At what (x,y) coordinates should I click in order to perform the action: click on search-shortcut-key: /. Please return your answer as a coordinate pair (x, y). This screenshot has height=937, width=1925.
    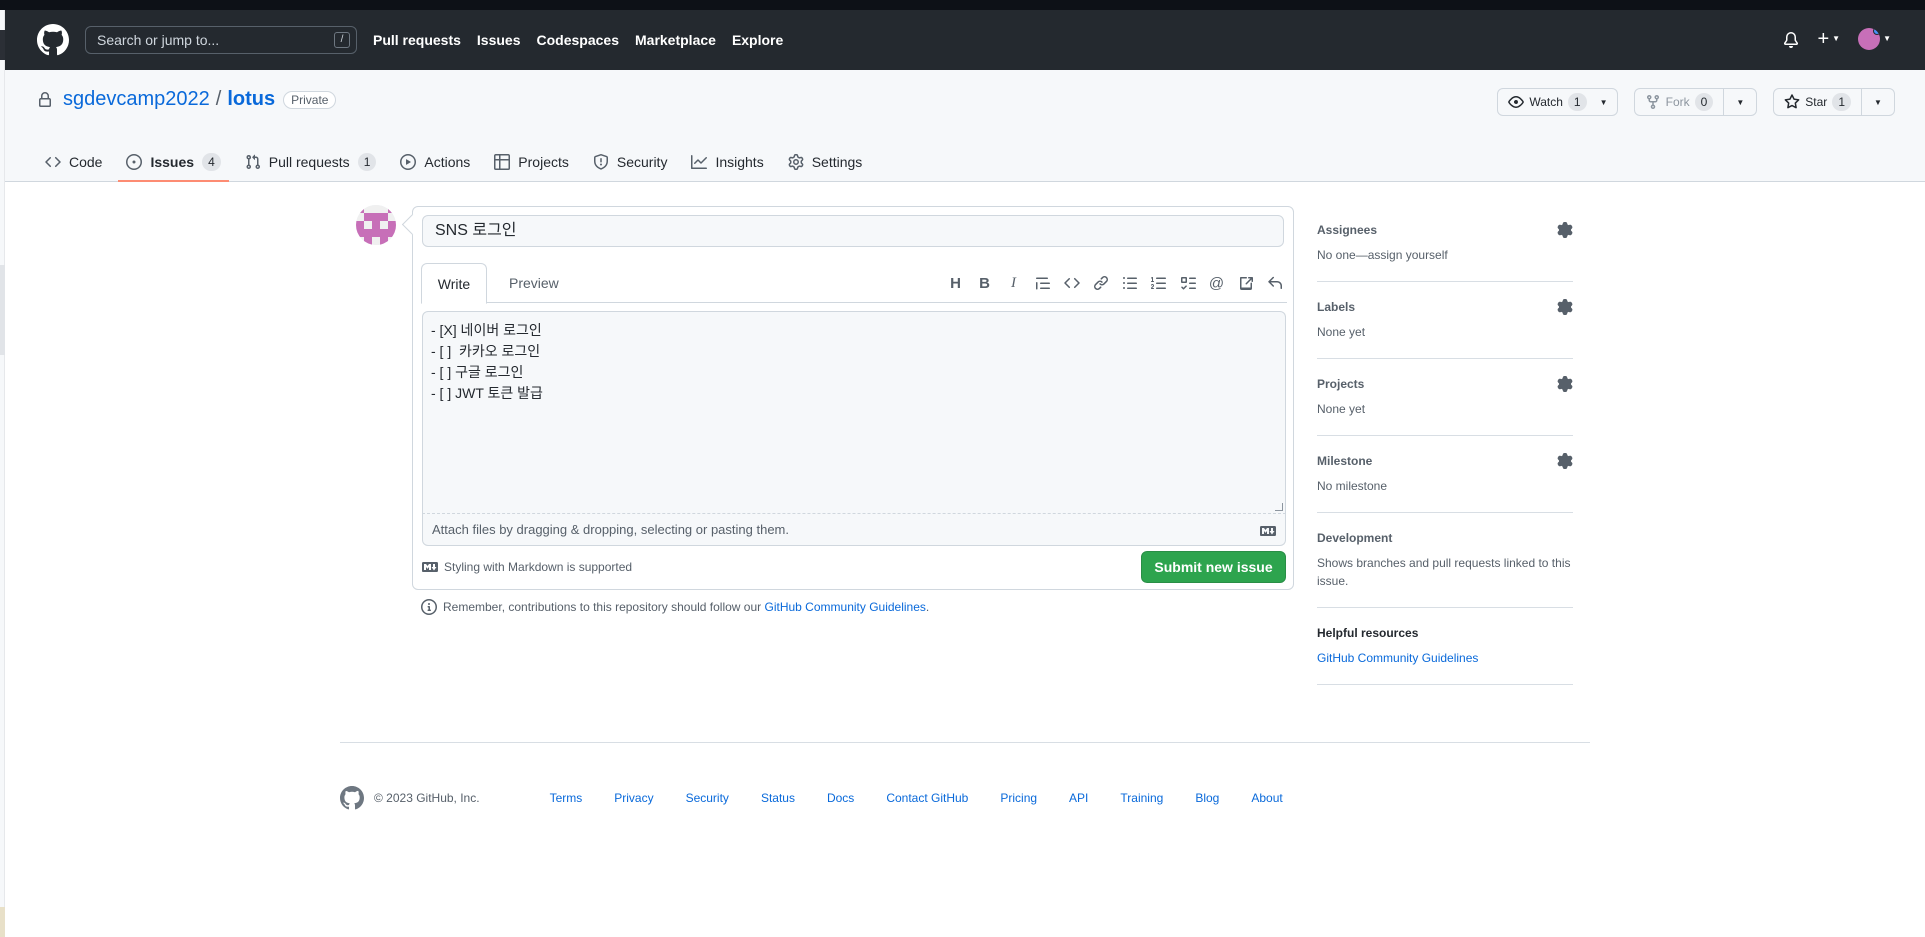
    Looking at the image, I should click on (342, 40).